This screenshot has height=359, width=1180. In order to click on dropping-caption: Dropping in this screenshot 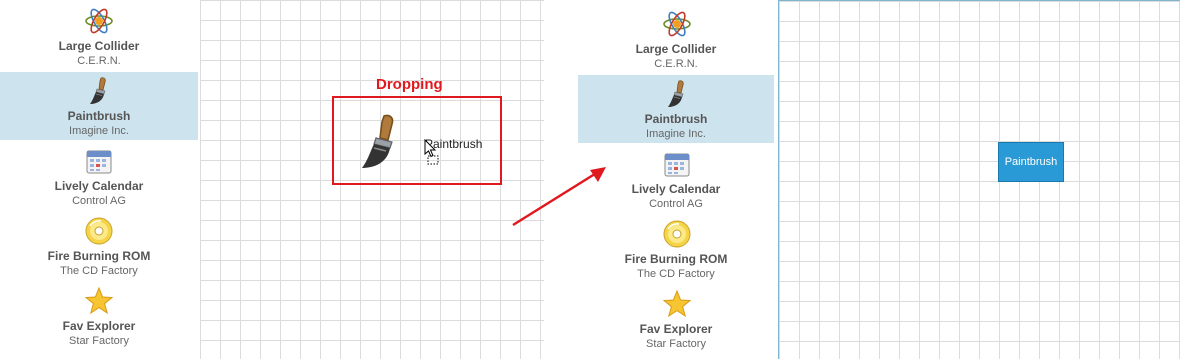, I will do `click(409, 84)`.